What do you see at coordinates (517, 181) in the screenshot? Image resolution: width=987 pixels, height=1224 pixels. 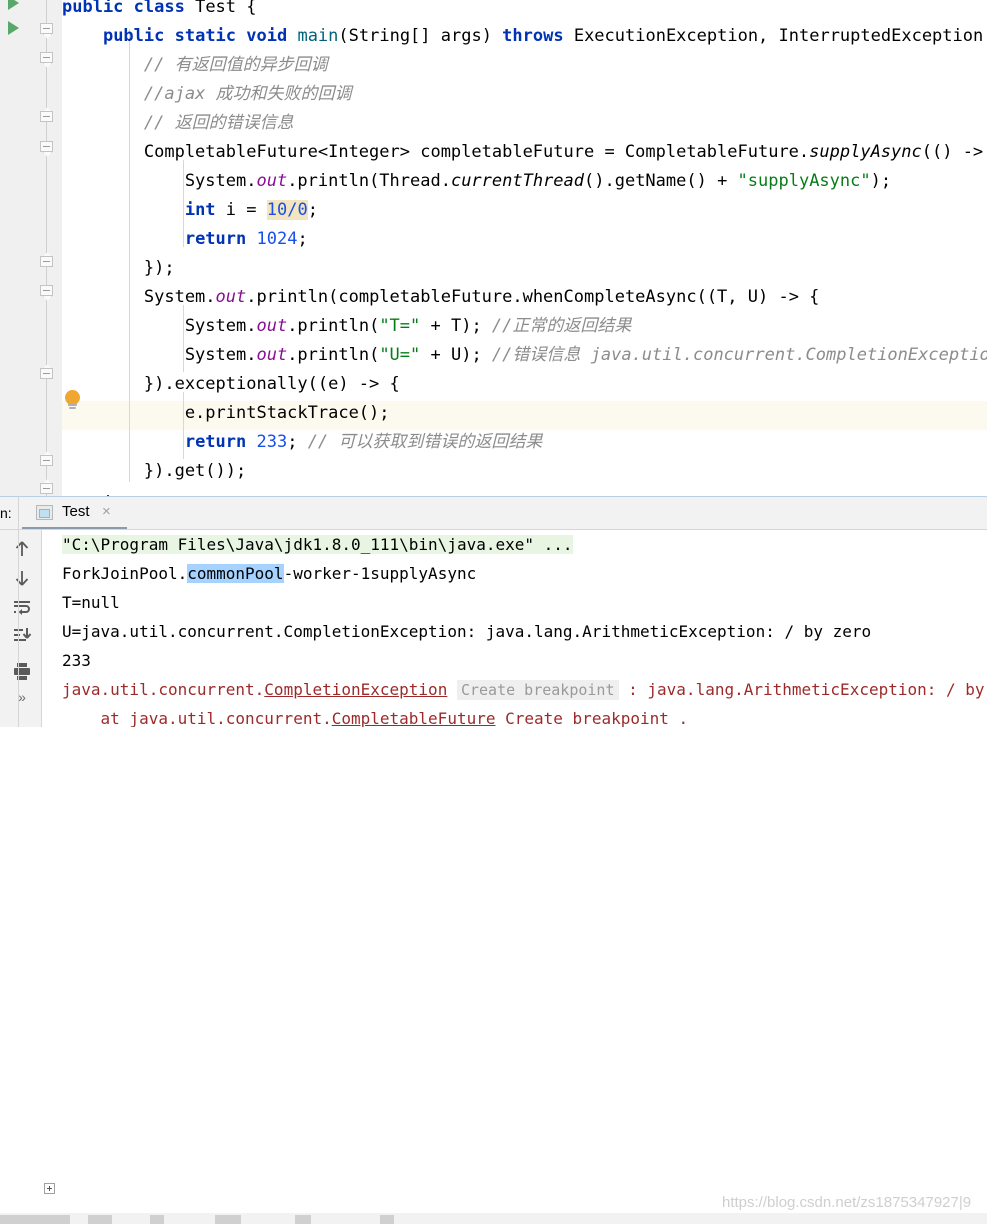 I see `code-token: currentThread` at bounding box center [517, 181].